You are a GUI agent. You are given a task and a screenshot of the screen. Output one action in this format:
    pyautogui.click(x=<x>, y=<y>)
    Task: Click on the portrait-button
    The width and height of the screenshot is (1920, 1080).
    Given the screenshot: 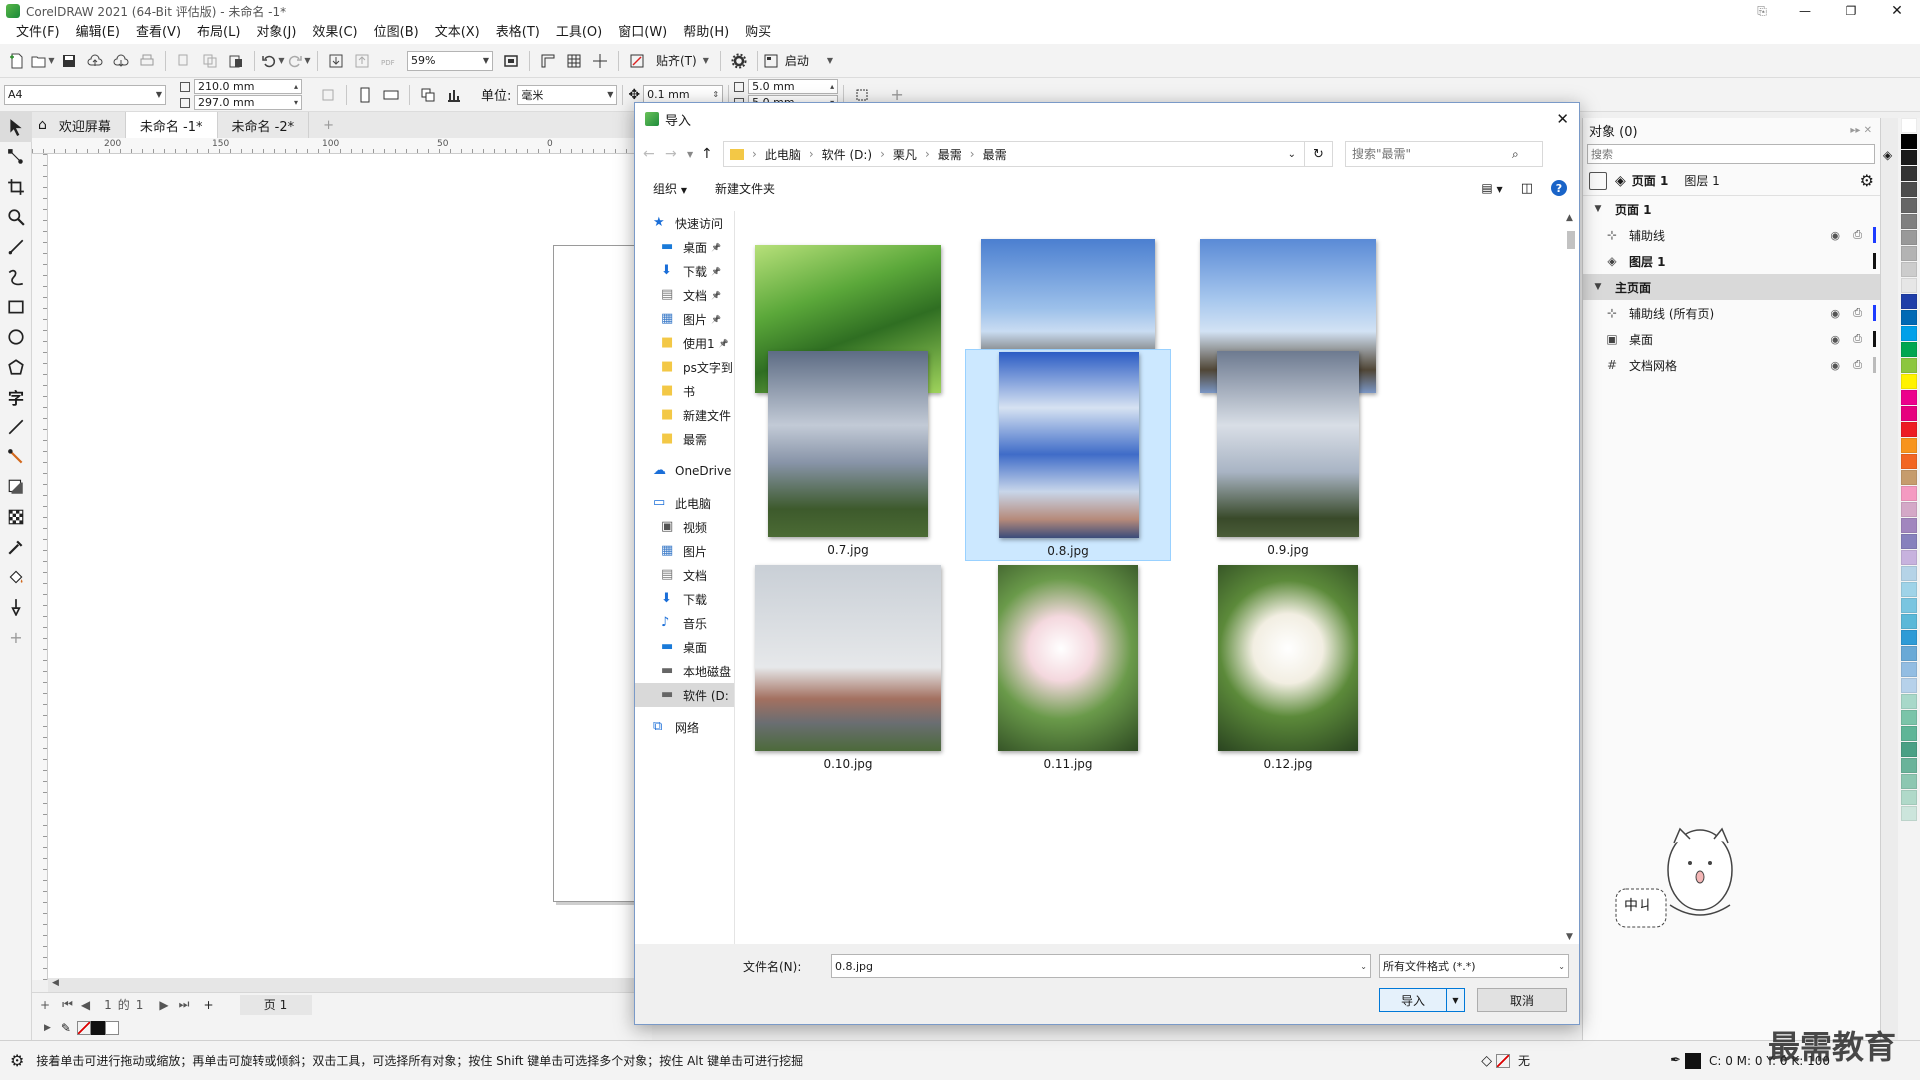 What is the action you would take?
    pyautogui.click(x=365, y=95)
    